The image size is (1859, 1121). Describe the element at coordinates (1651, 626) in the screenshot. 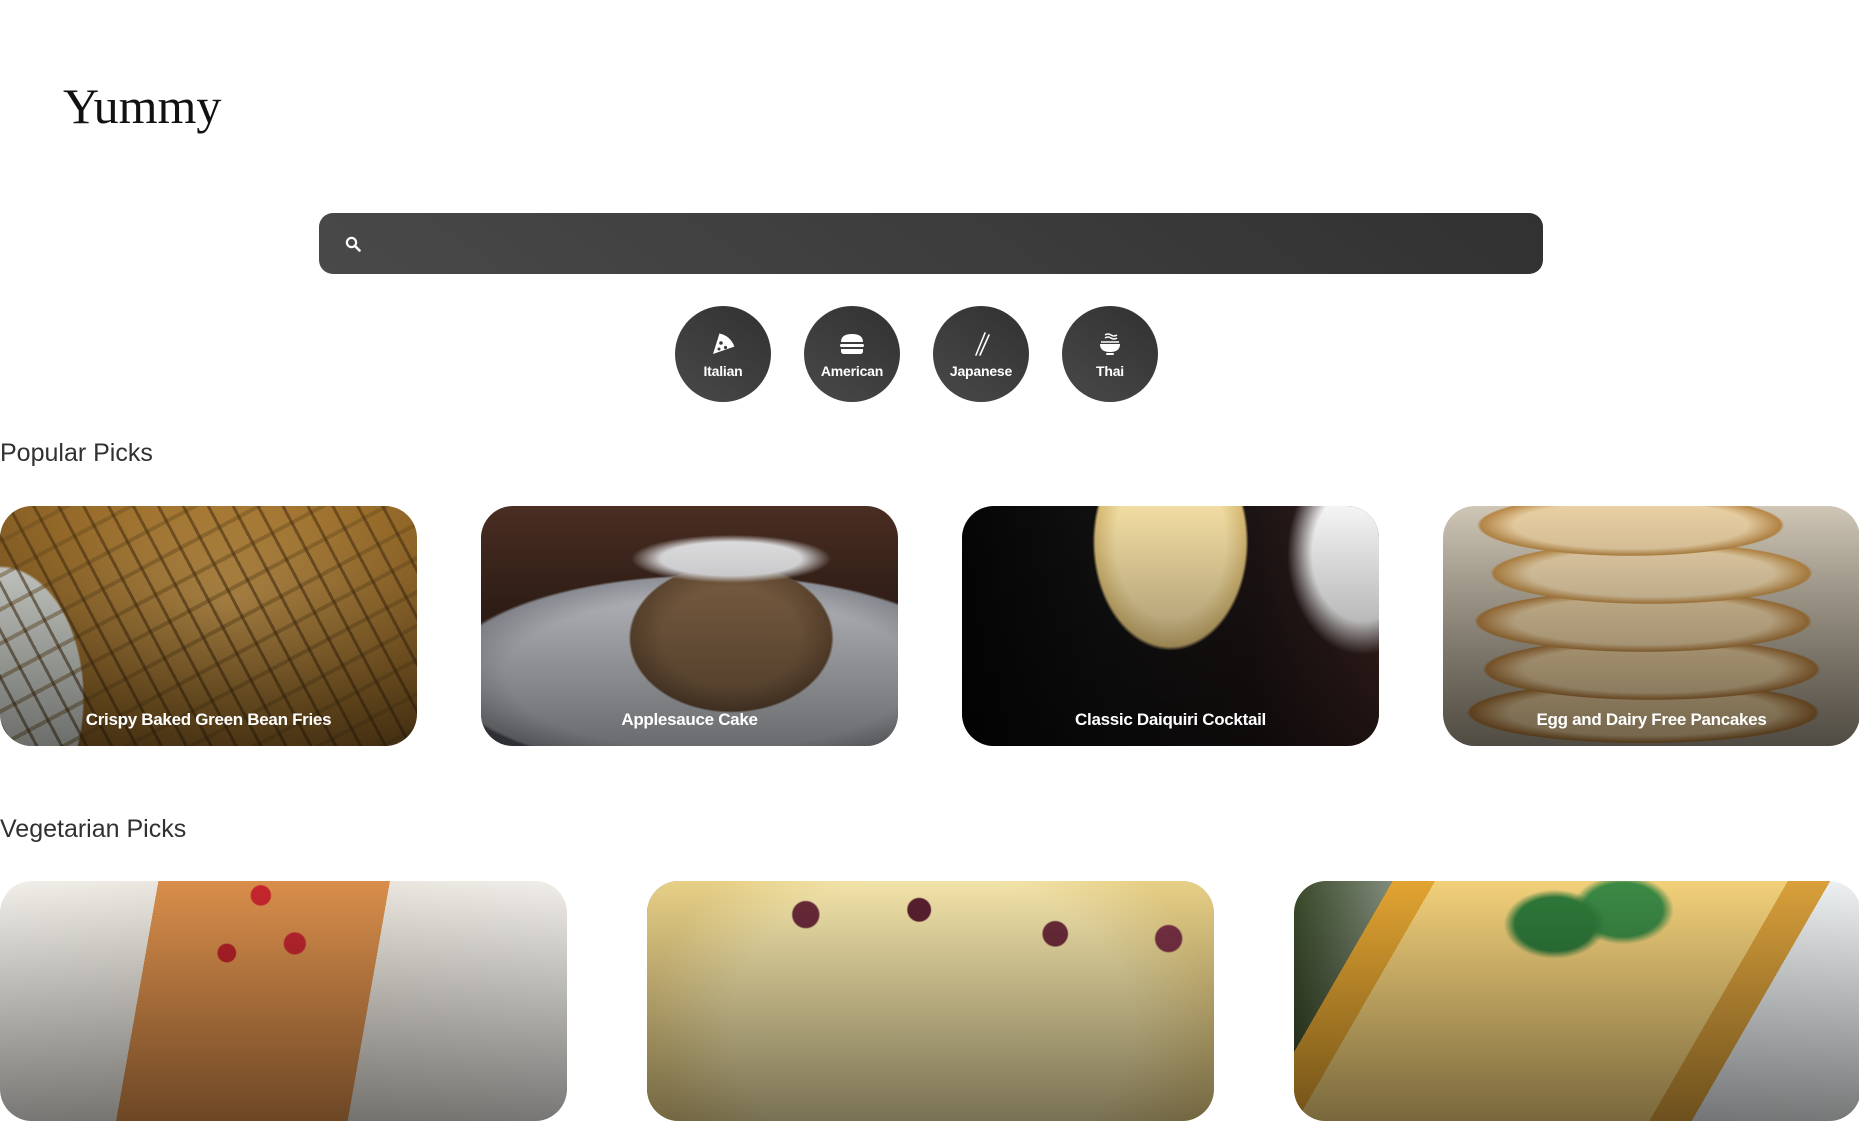

I see `recipe-card: Egg and Dairy Free Pancakes` at that location.